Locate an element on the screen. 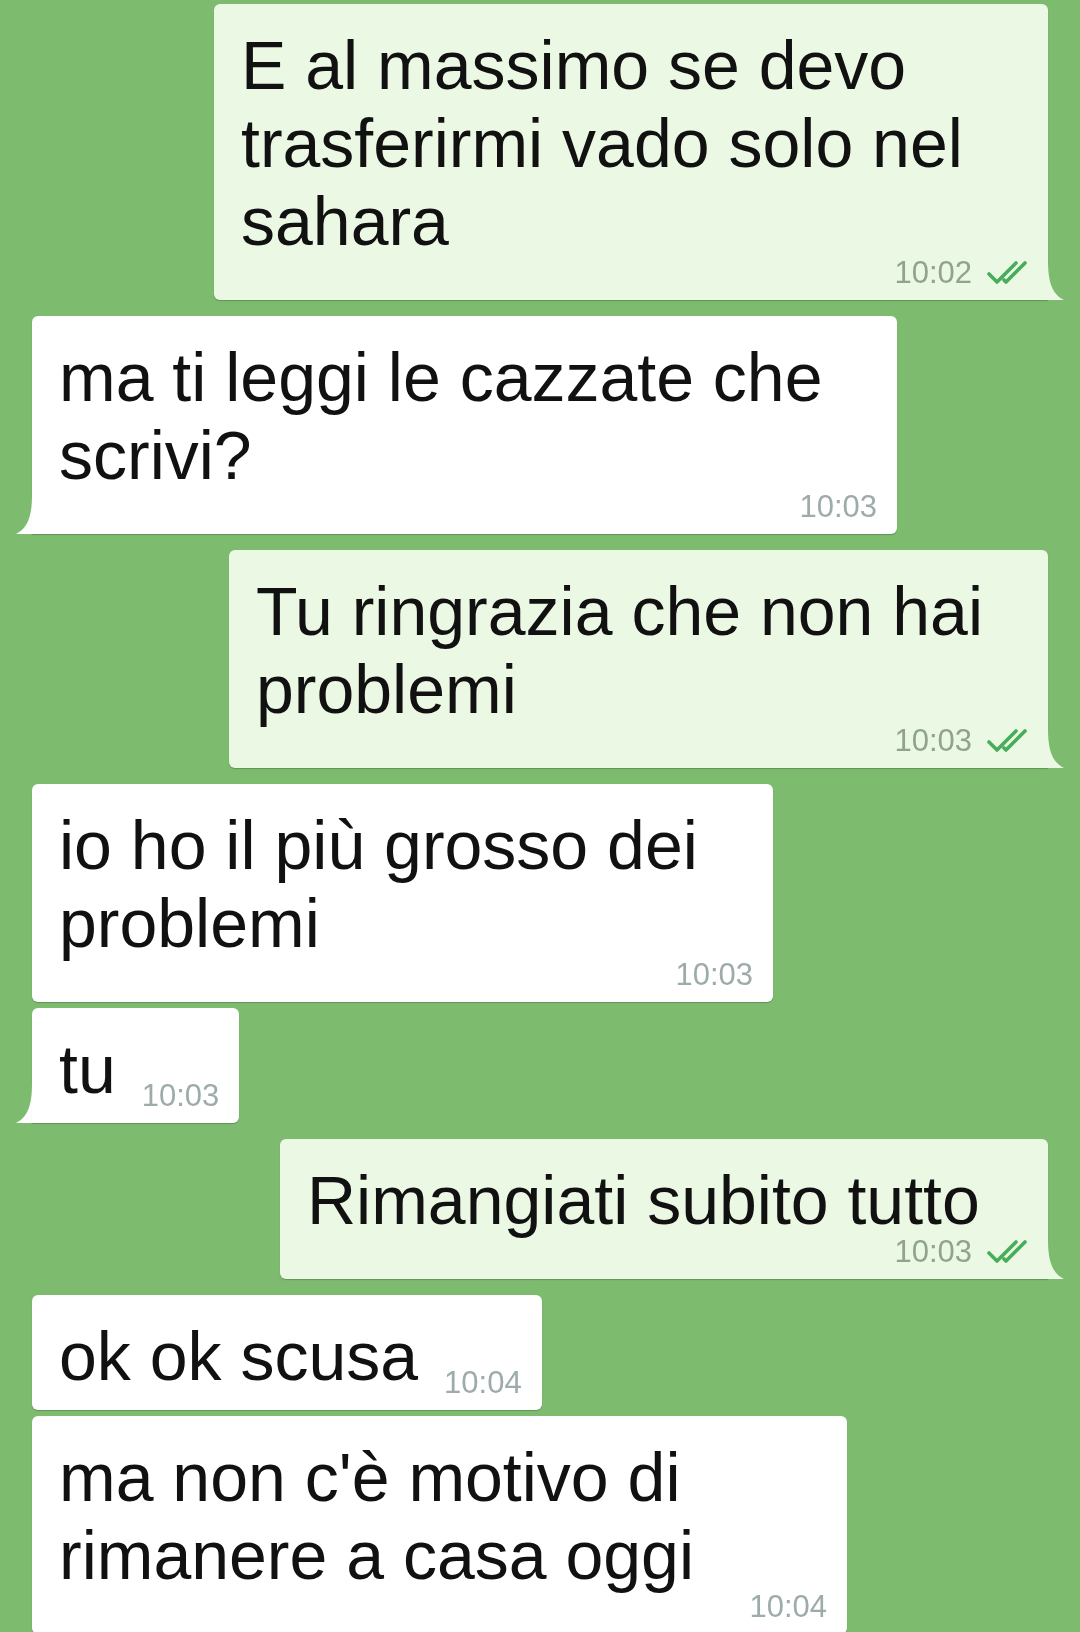 The height and width of the screenshot is (1632, 1080). message-text: tu is located at coordinates (87, 1069).